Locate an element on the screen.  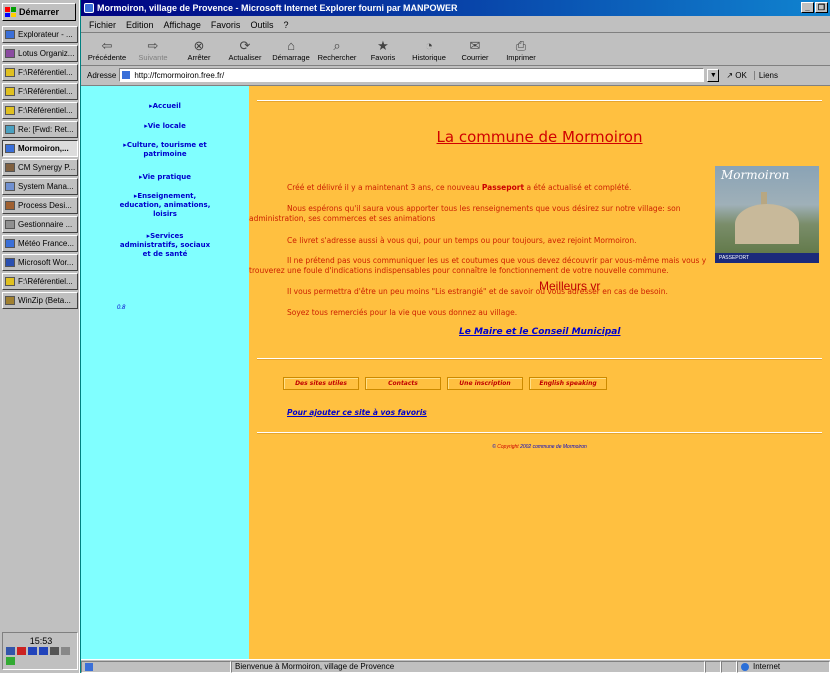
toolbar-button: ◔ Historique is located at coordinates (429, 49).